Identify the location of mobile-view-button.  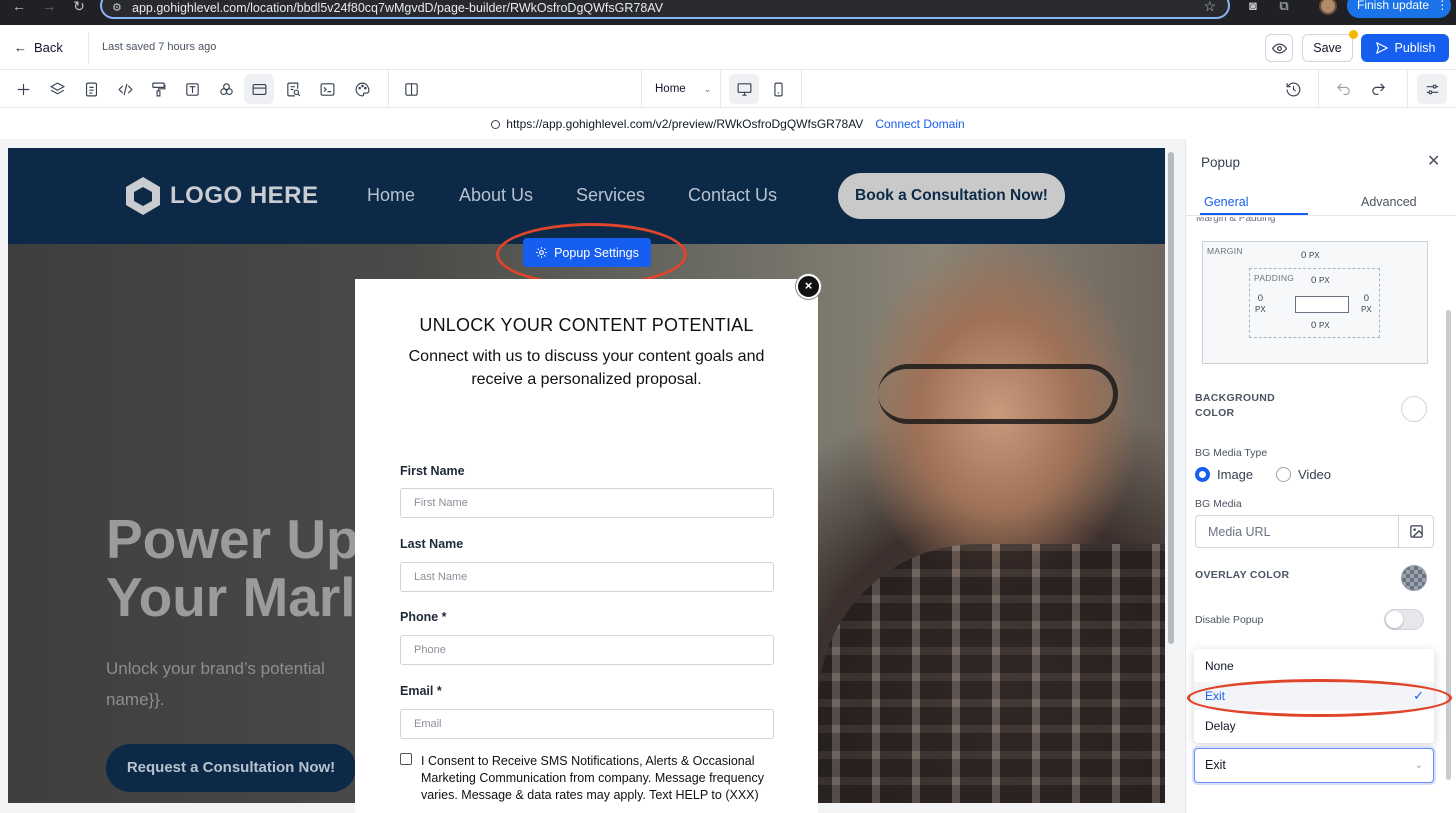
(778, 89).